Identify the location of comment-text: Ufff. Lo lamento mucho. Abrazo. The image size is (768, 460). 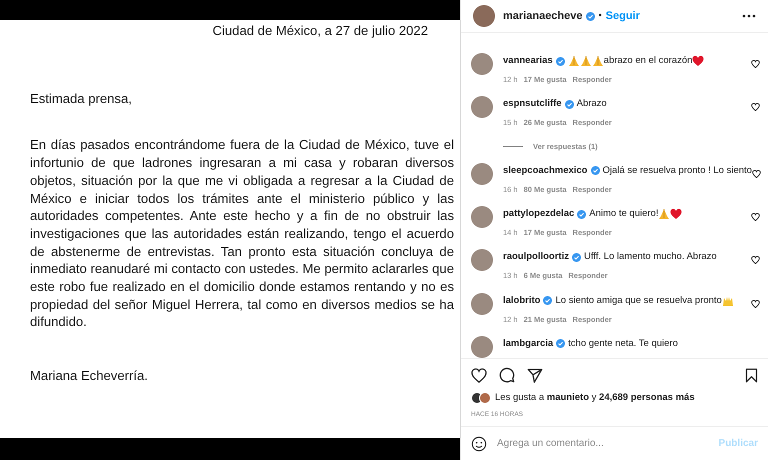
(650, 257).